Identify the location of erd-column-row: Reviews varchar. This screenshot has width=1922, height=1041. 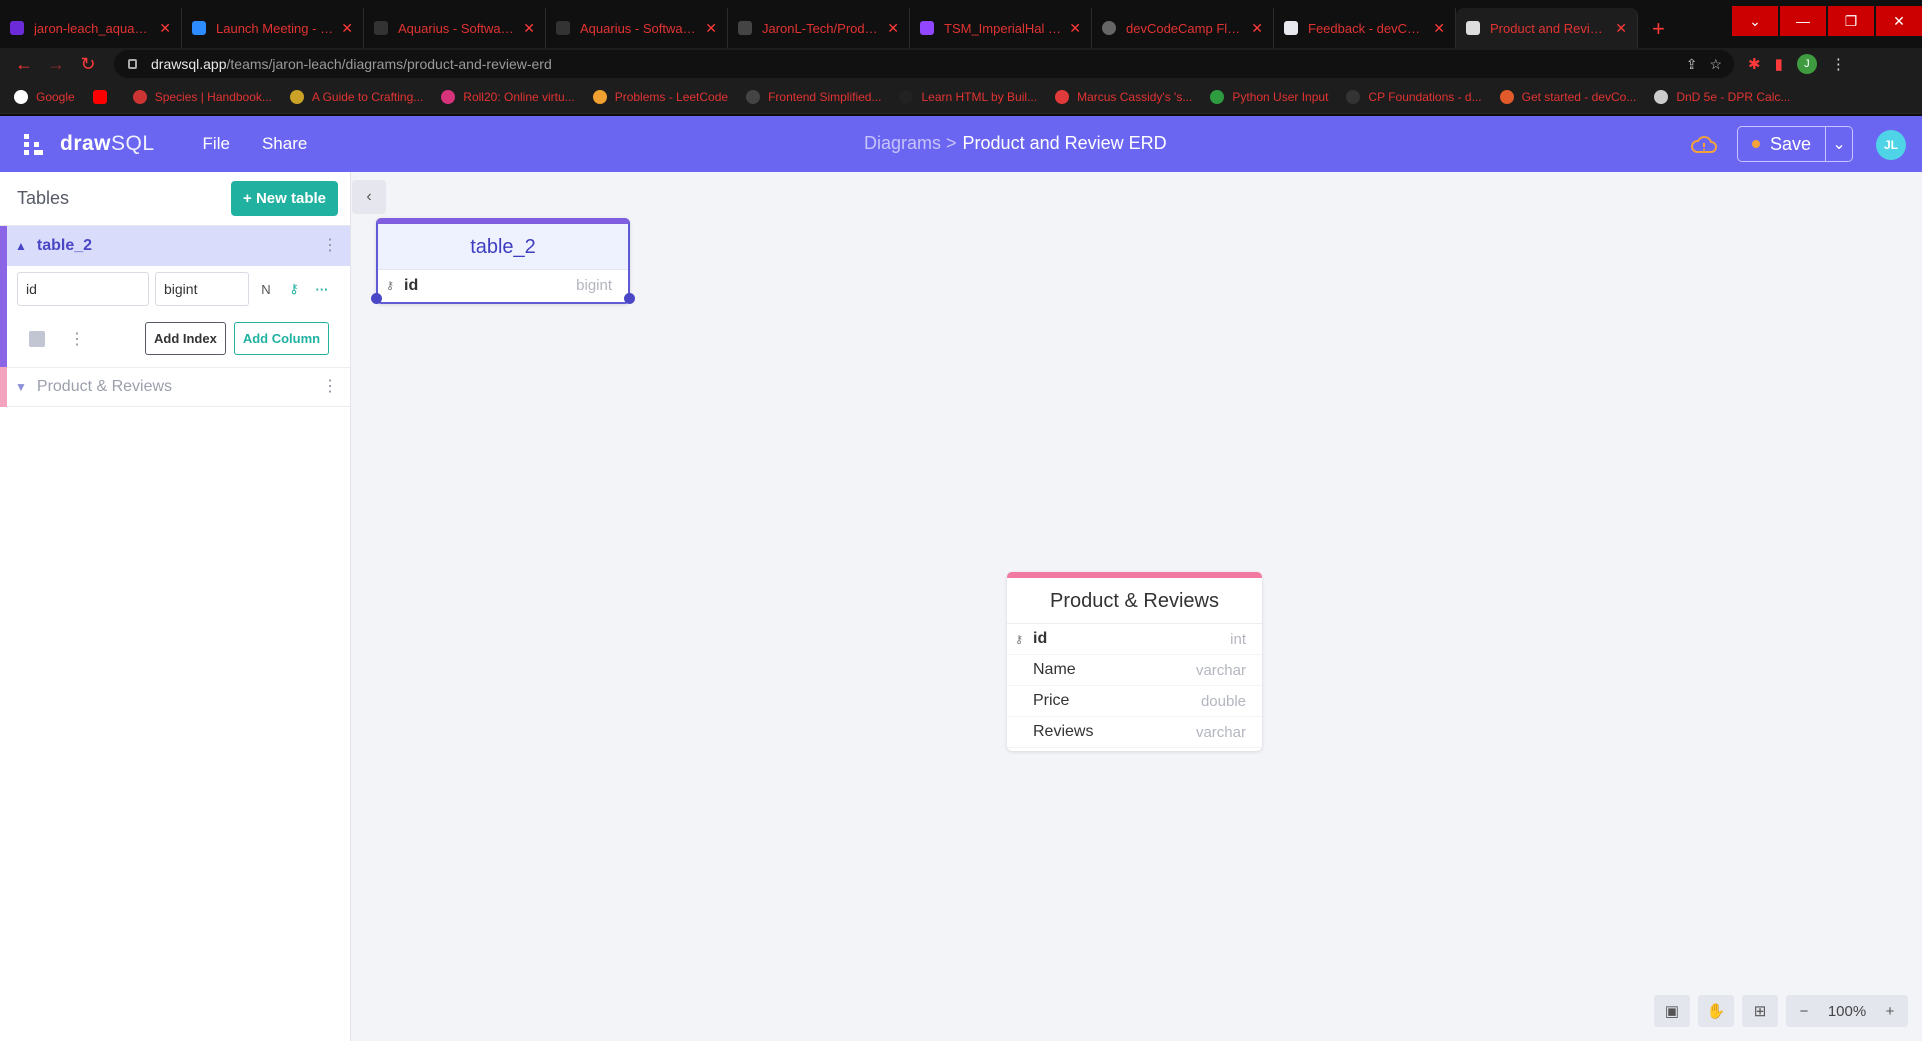
(1134, 732).